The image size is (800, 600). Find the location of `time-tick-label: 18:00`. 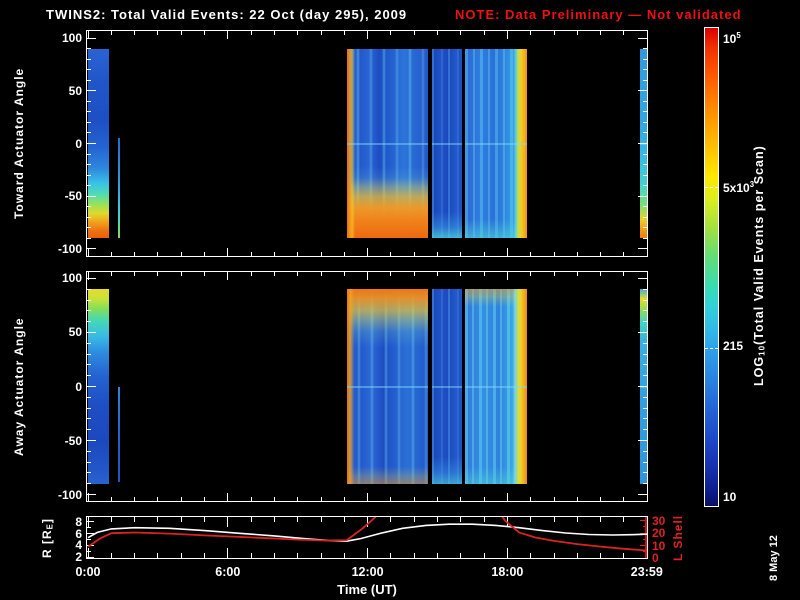

time-tick-label: 18:00 is located at coordinates (507, 572).